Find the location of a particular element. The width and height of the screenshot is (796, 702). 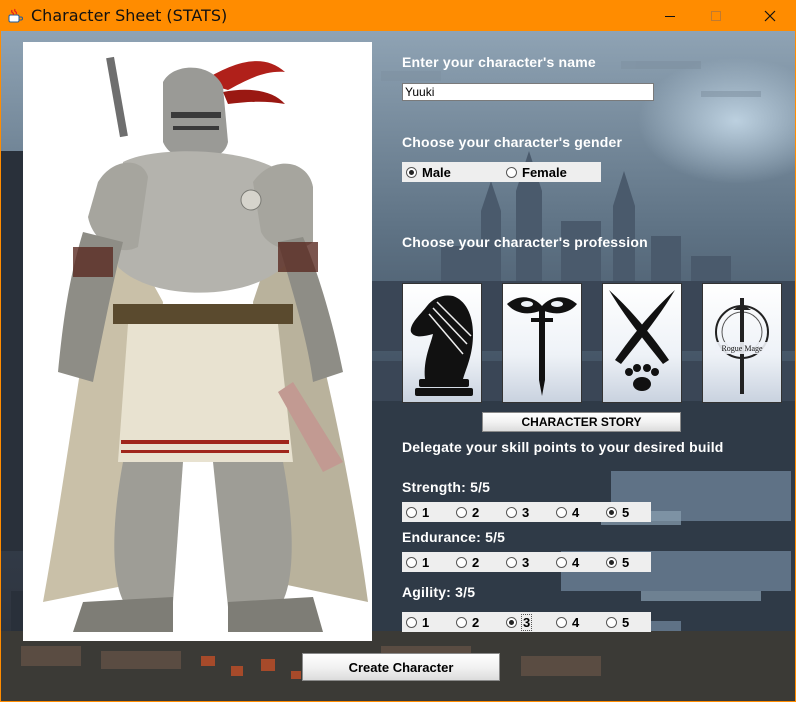

endurance-radio-group: 1 2 3 4 5 is located at coordinates (526, 562).